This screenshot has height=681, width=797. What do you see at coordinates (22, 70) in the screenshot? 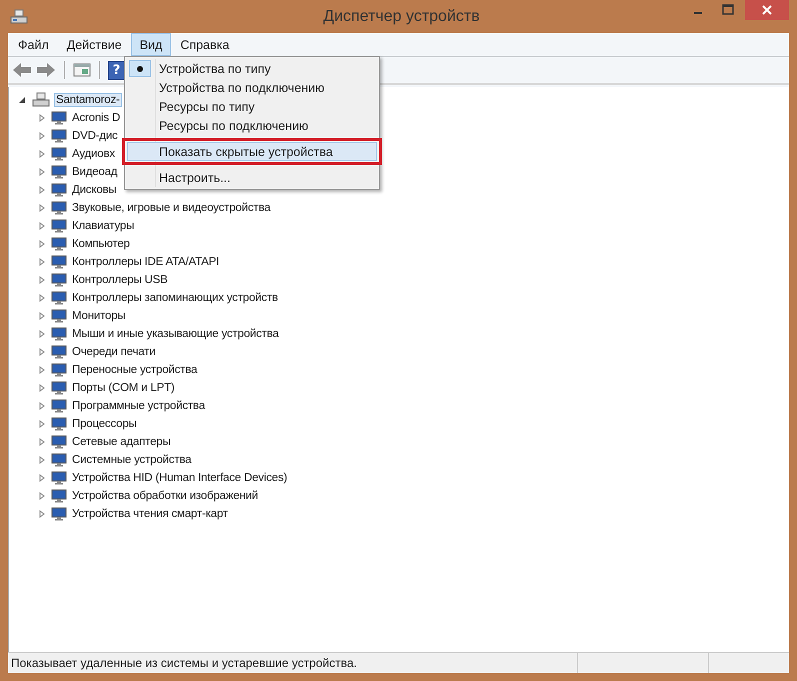
I see `back-arrow-icon` at bounding box center [22, 70].